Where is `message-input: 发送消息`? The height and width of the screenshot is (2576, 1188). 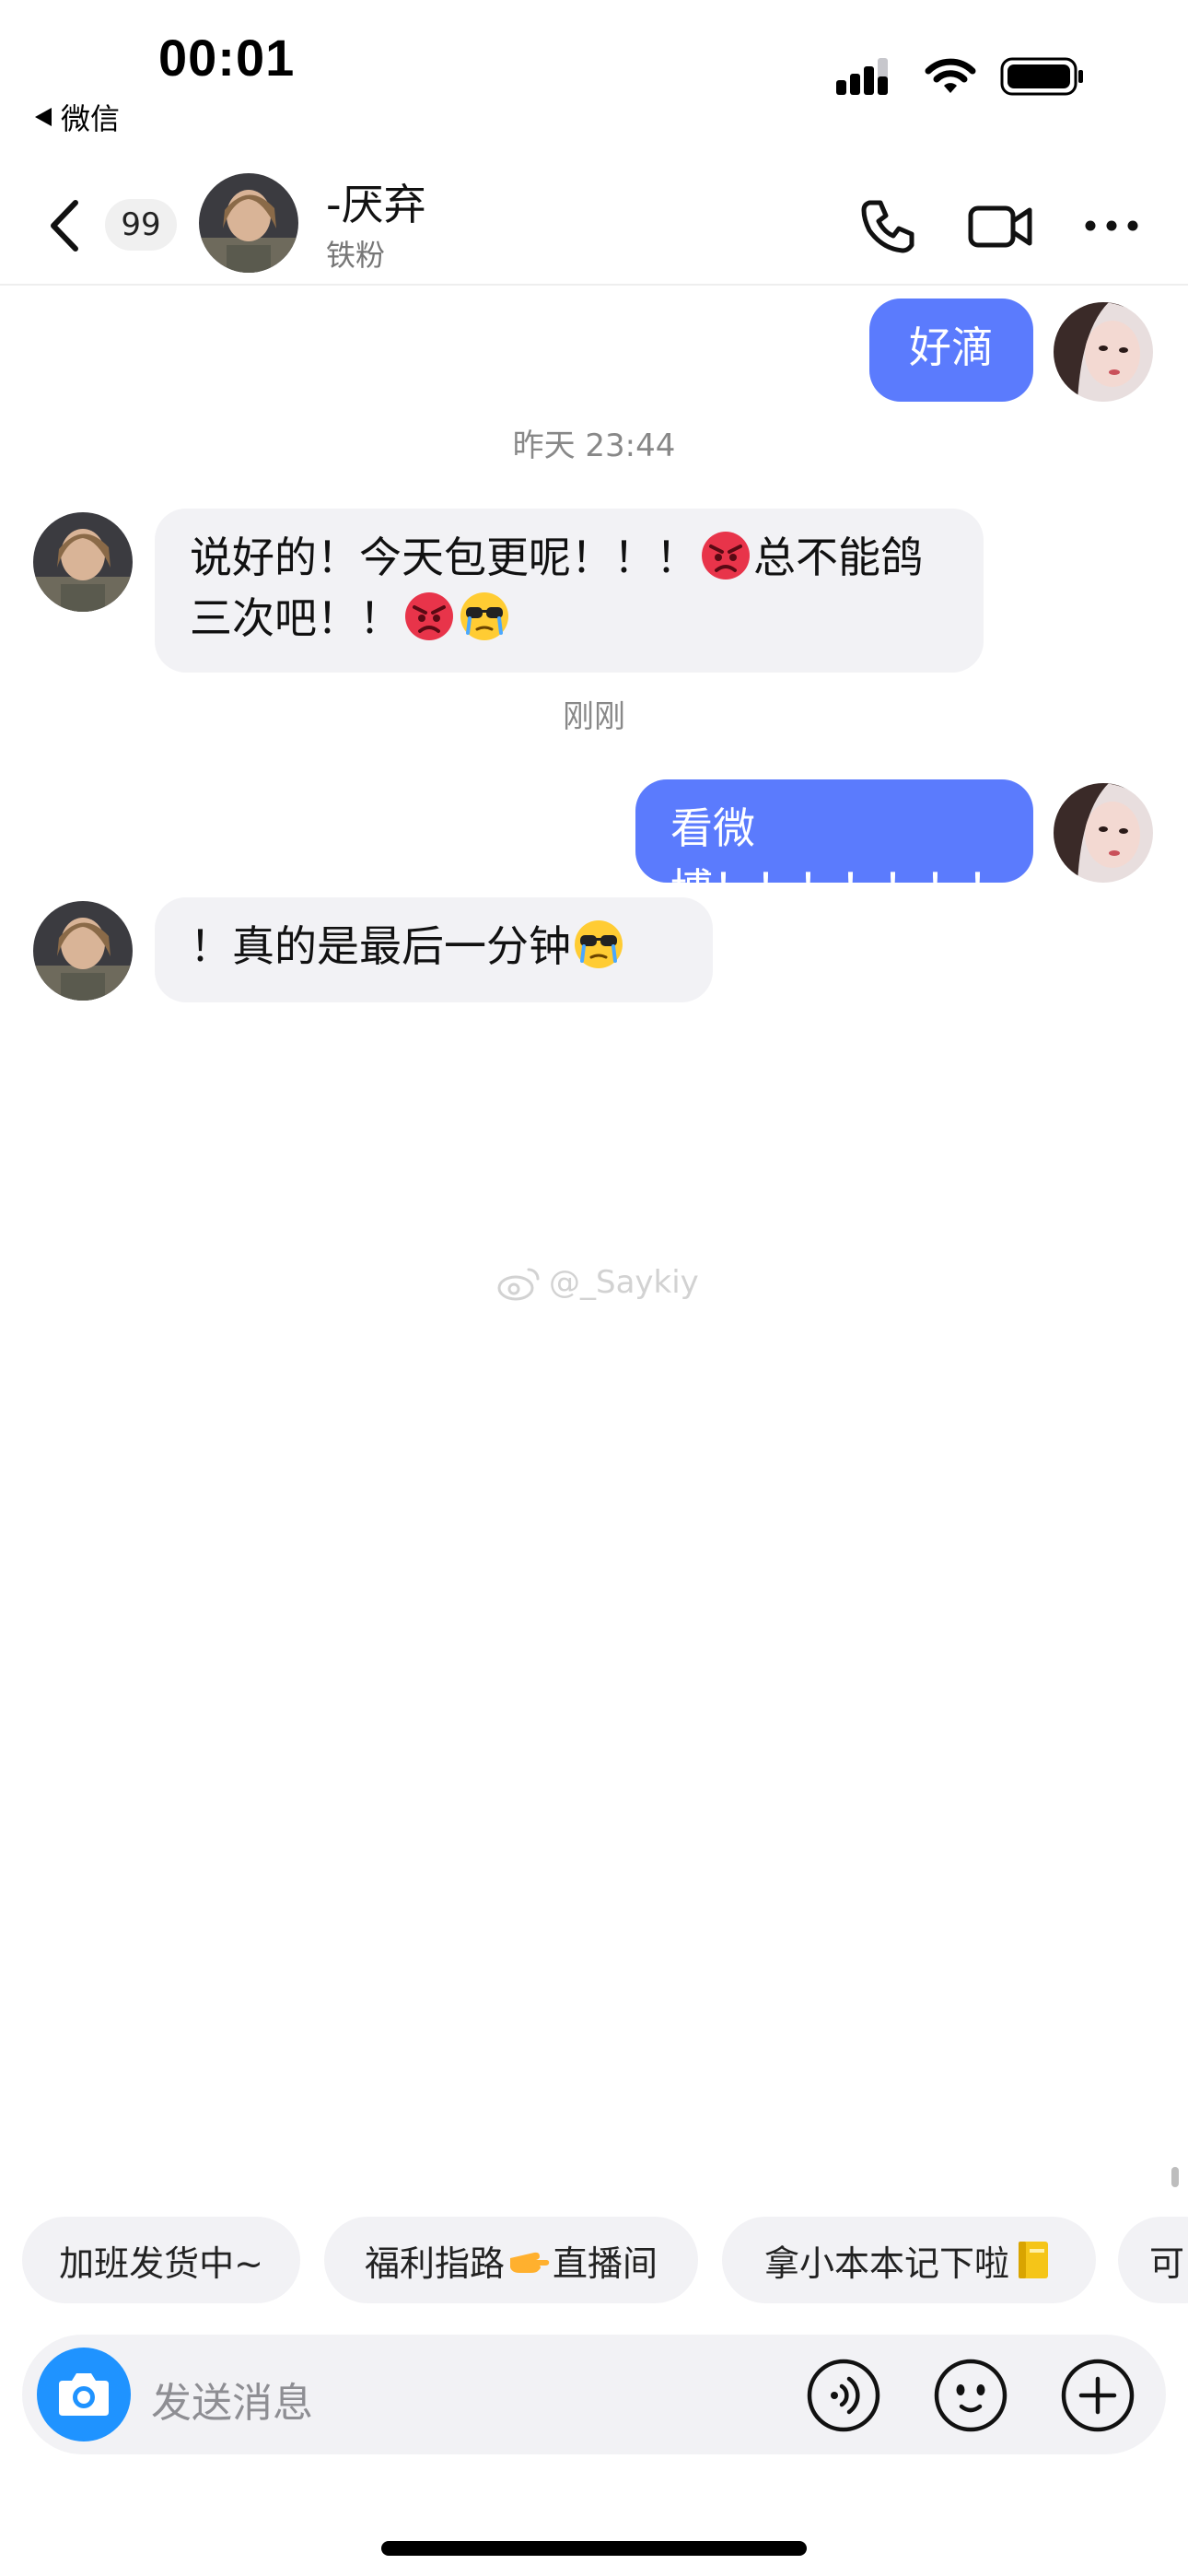
message-input: 发送消息 is located at coordinates (232, 2399).